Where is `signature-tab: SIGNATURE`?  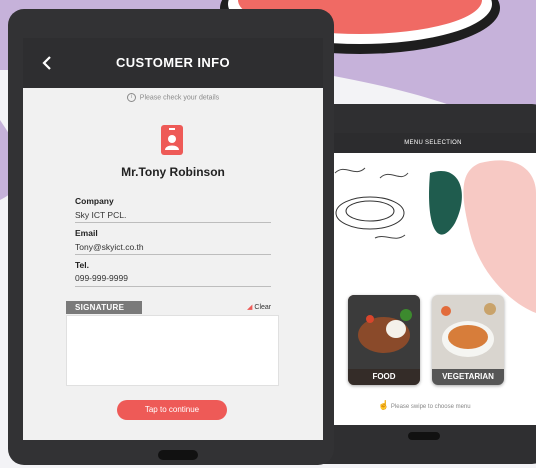
signature-tab: SIGNATURE is located at coordinates (104, 307).